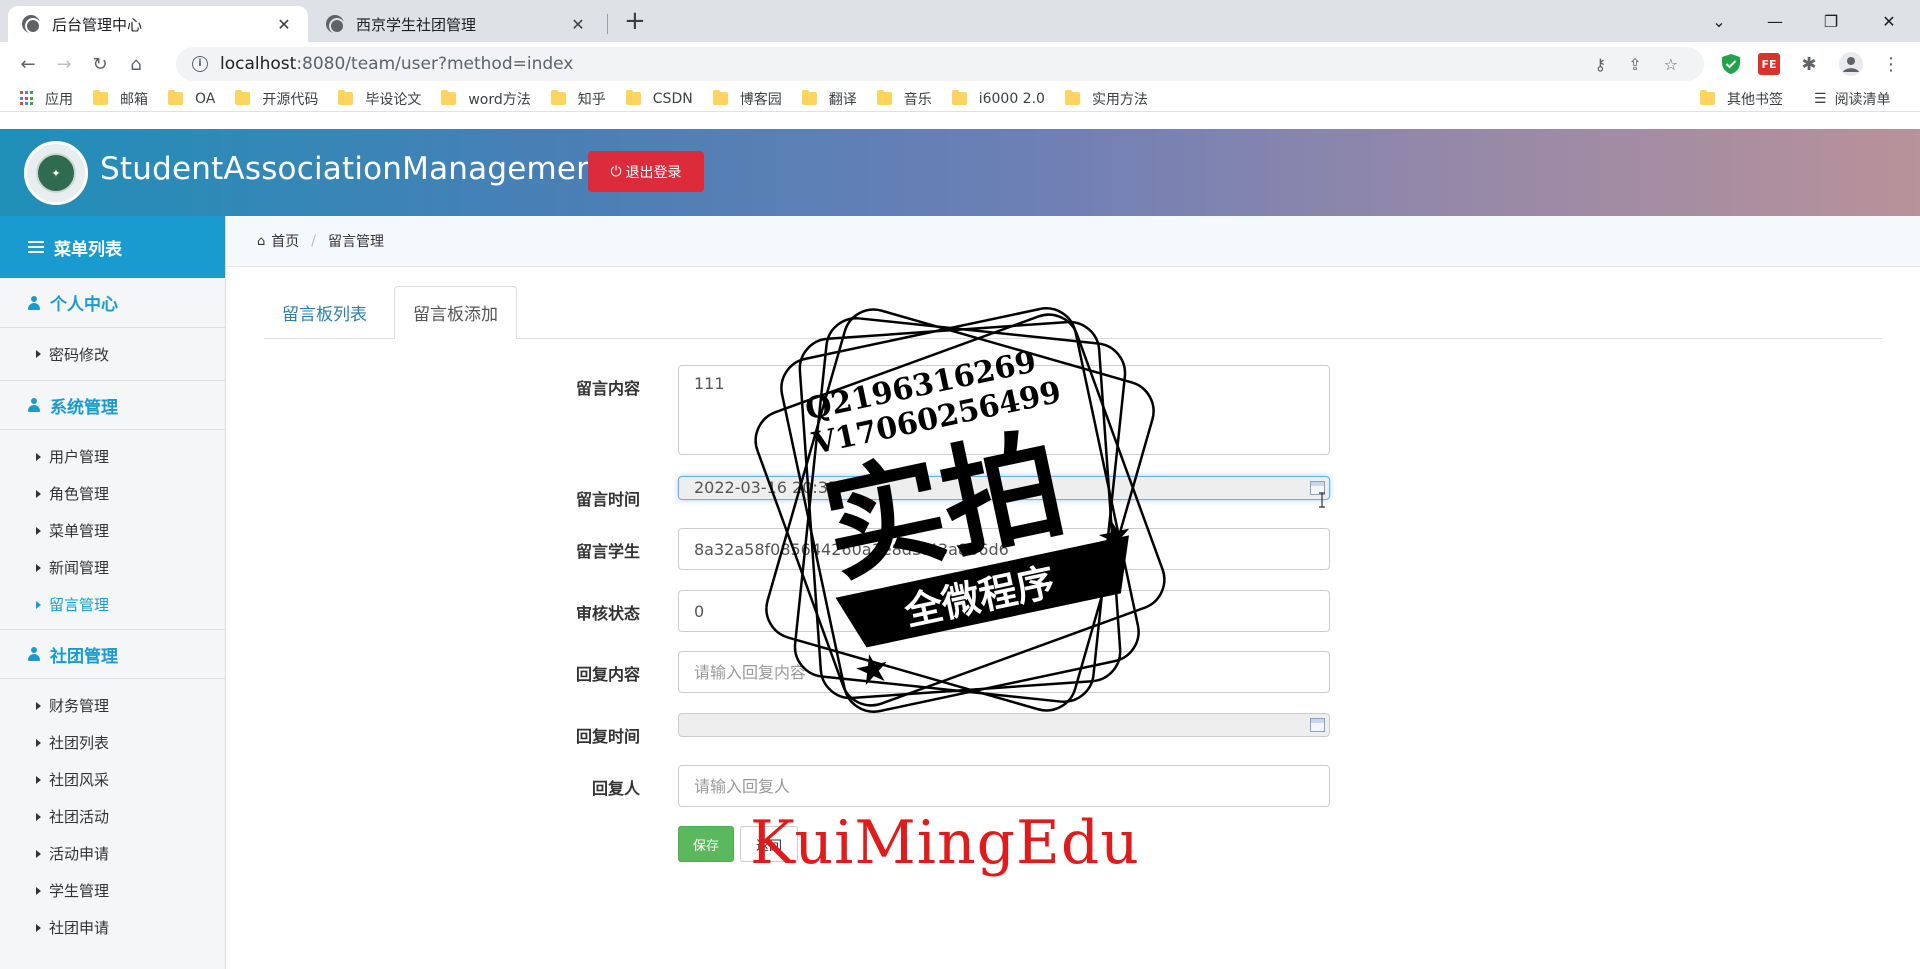 The width and height of the screenshot is (1920, 969). Describe the element at coordinates (28, 64) in the screenshot. I see `back-arrow-icon: ←` at that location.